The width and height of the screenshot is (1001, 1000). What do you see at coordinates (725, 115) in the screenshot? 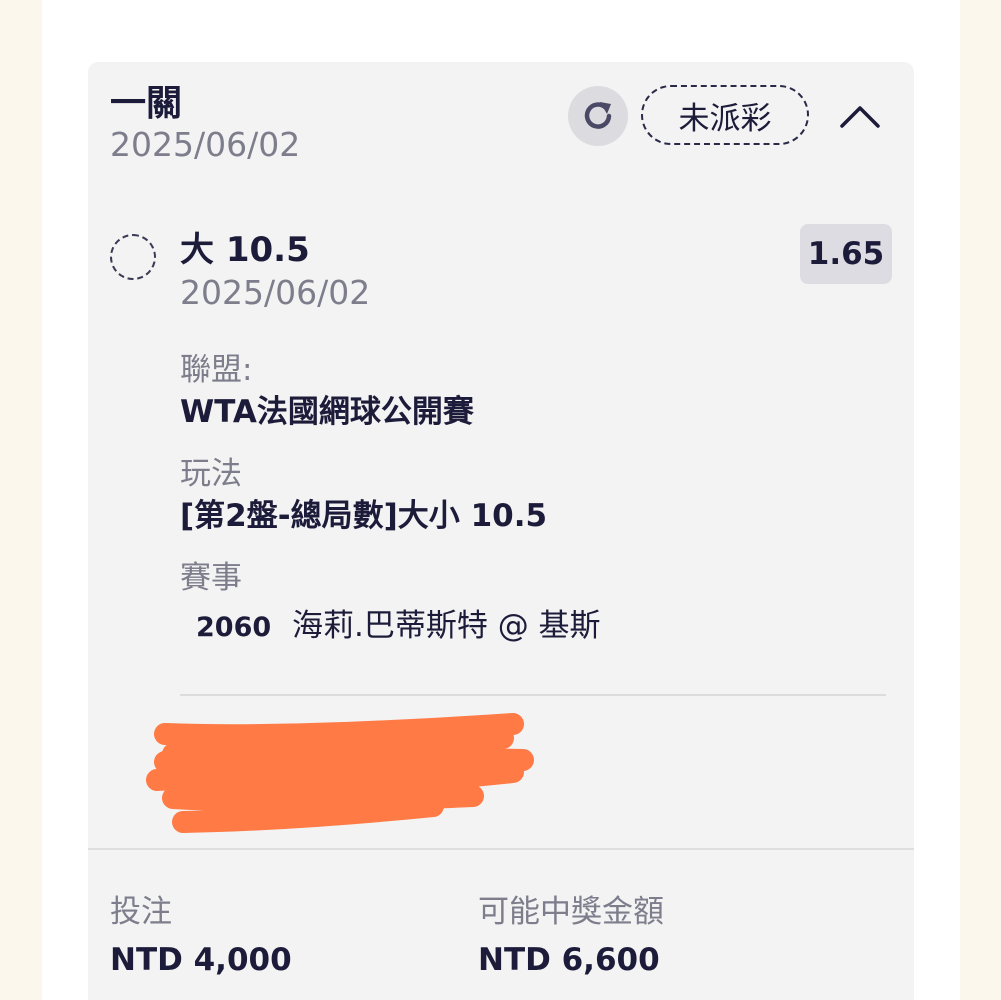
I see `status-badge: 未派彩` at bounding box center [725, 115].